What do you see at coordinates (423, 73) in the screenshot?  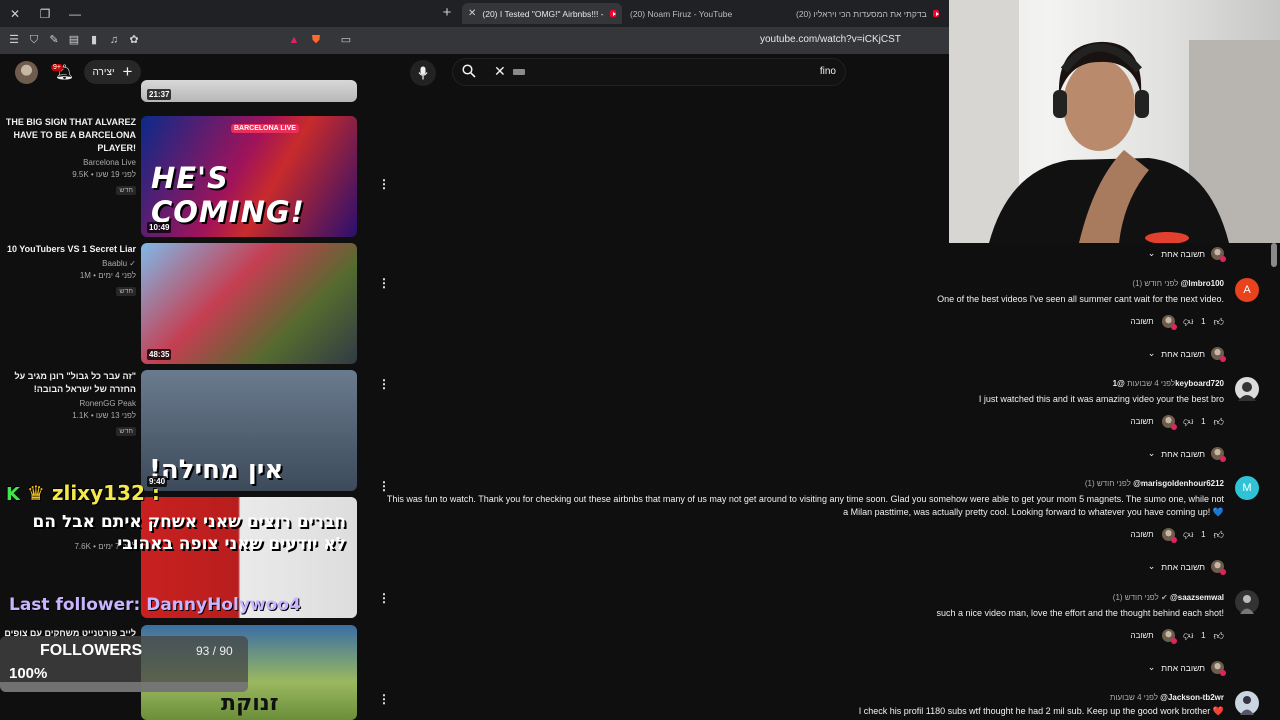 I see `voice-search-button` at bounding box center [423, 73].